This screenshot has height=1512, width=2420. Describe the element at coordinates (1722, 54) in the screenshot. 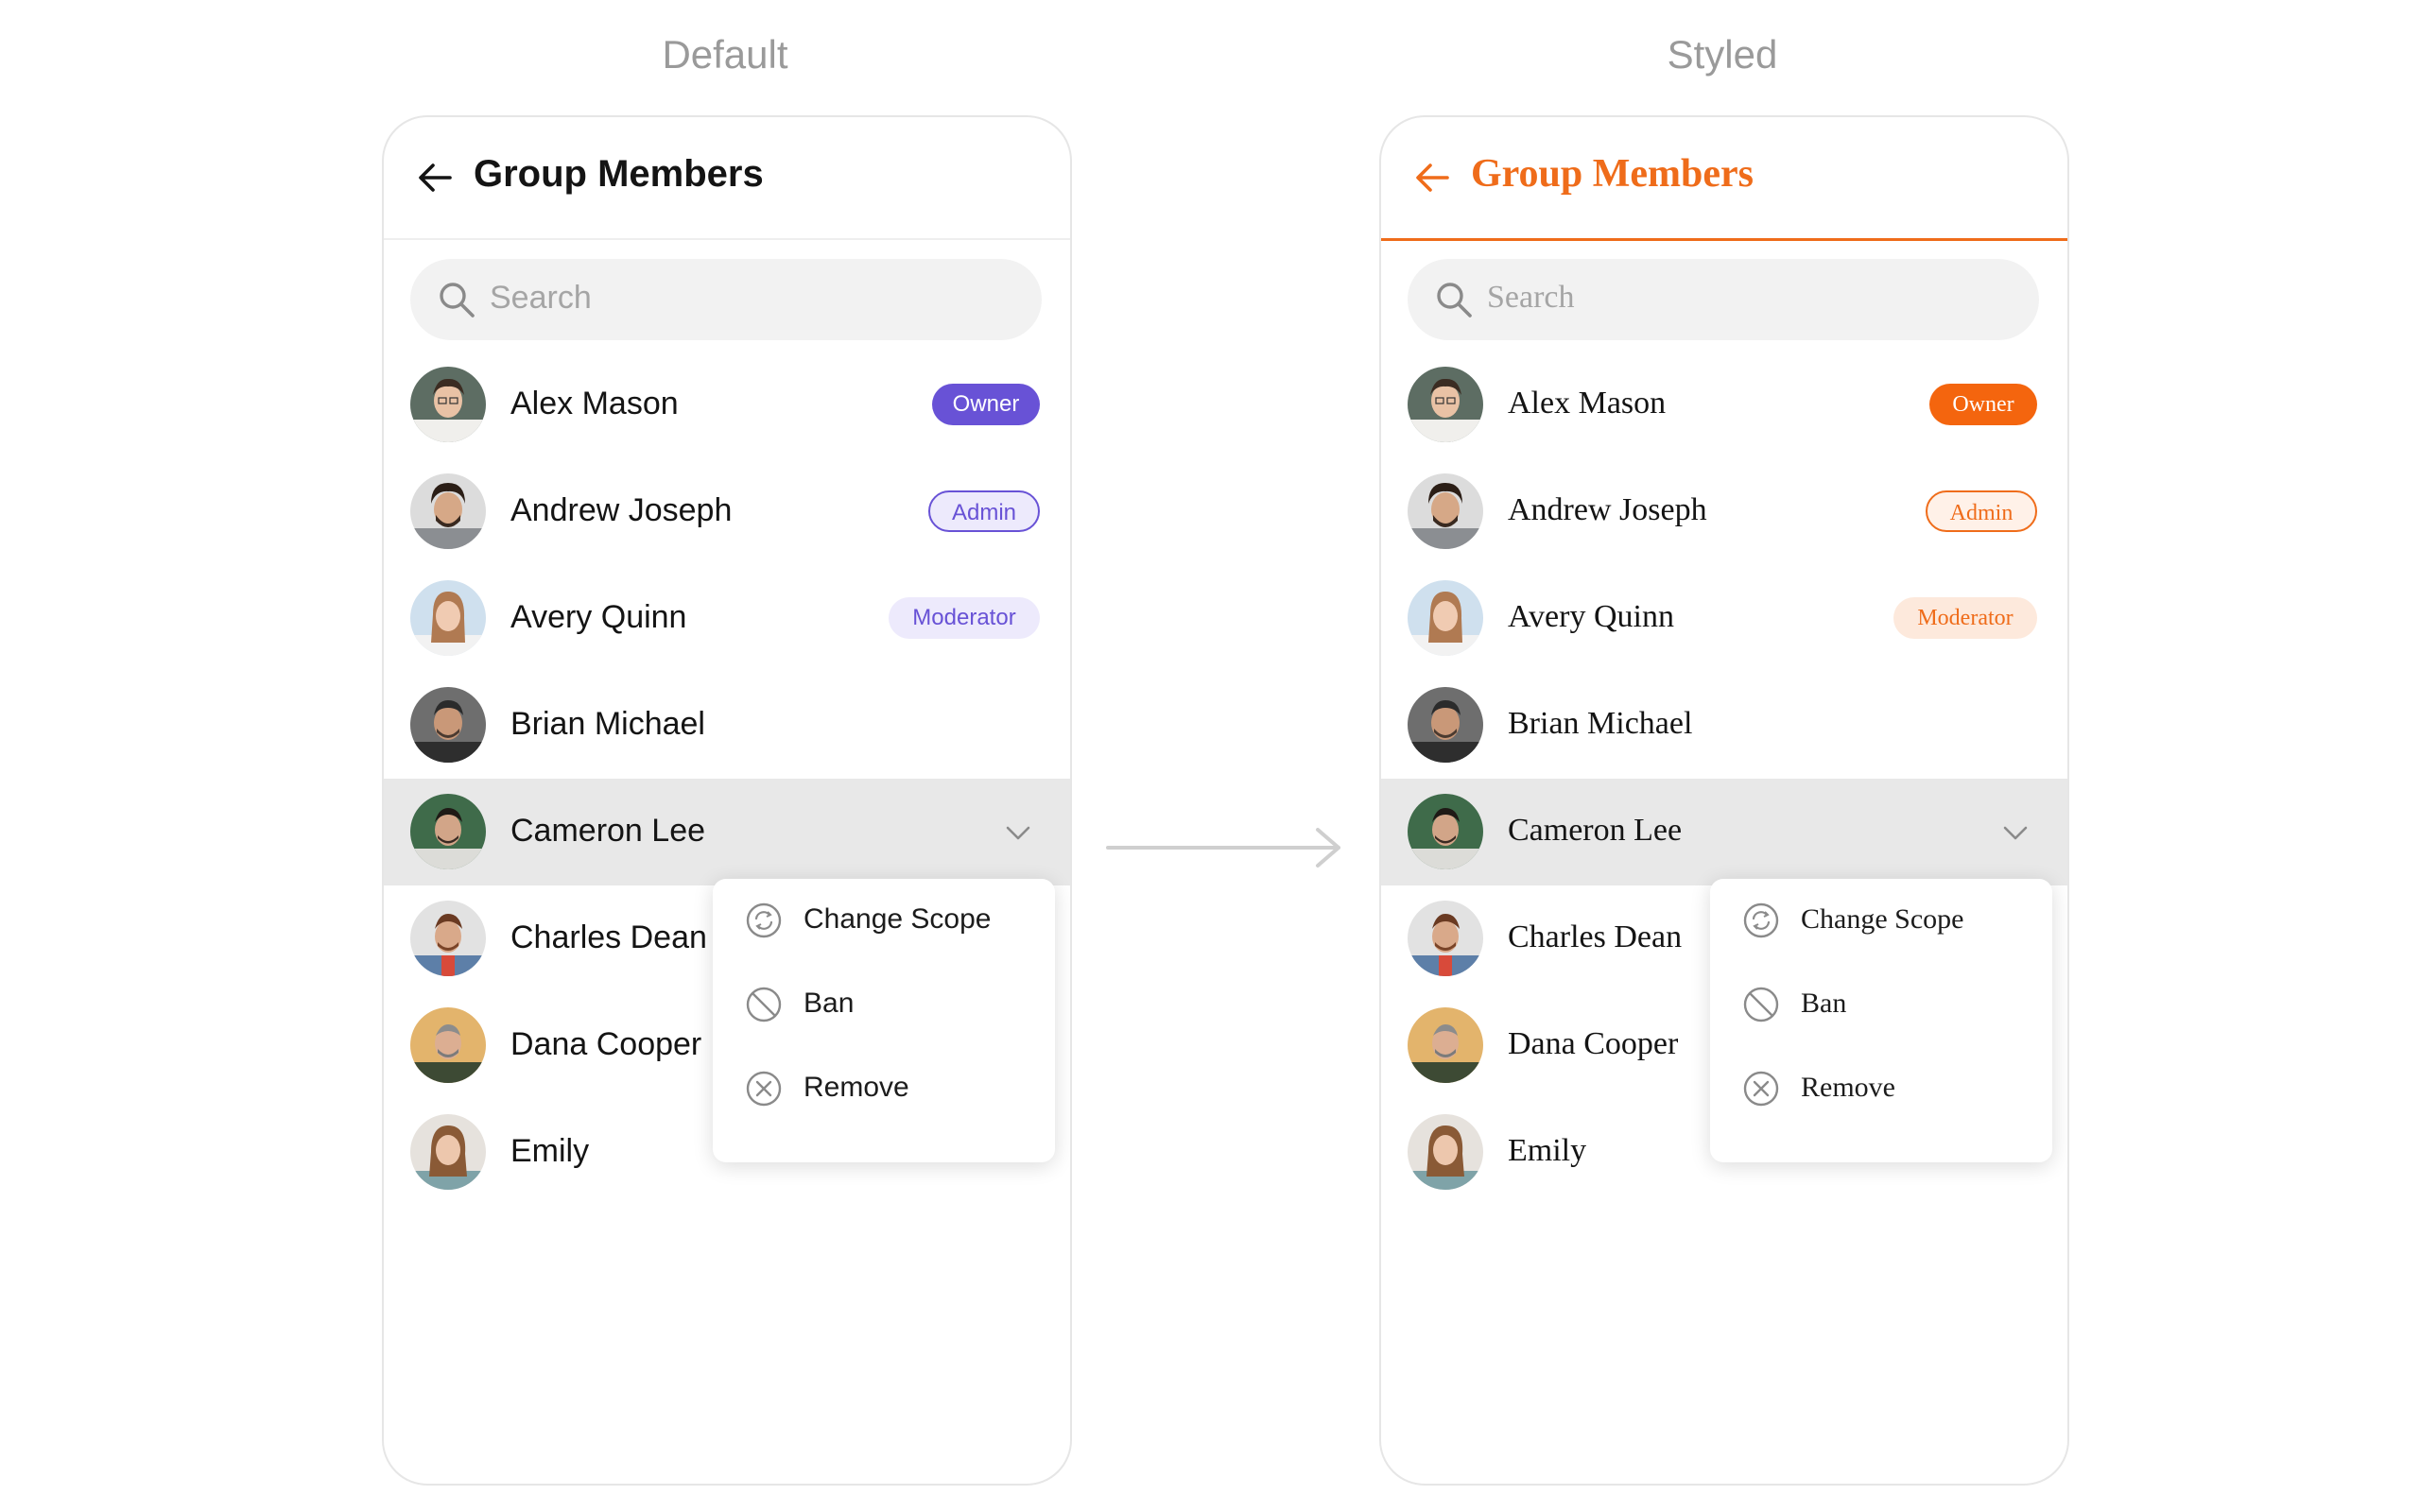

I see `styled-column-title: Styled` at that location.